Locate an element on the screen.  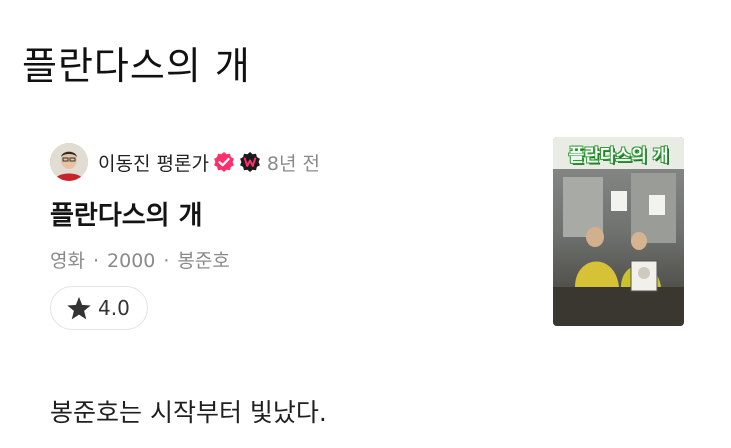
rating-value: 4.0 is located at coordinates (114, 308).